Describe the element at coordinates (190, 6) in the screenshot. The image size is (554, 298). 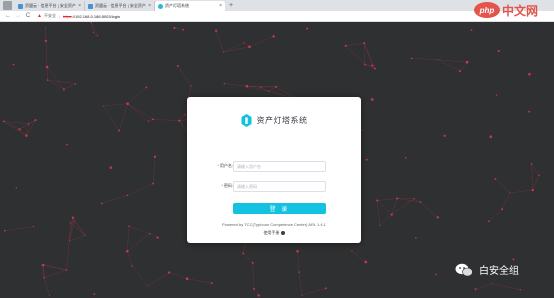
I see `browser-tab-active: 资产灯塔系统 ×` at that location.